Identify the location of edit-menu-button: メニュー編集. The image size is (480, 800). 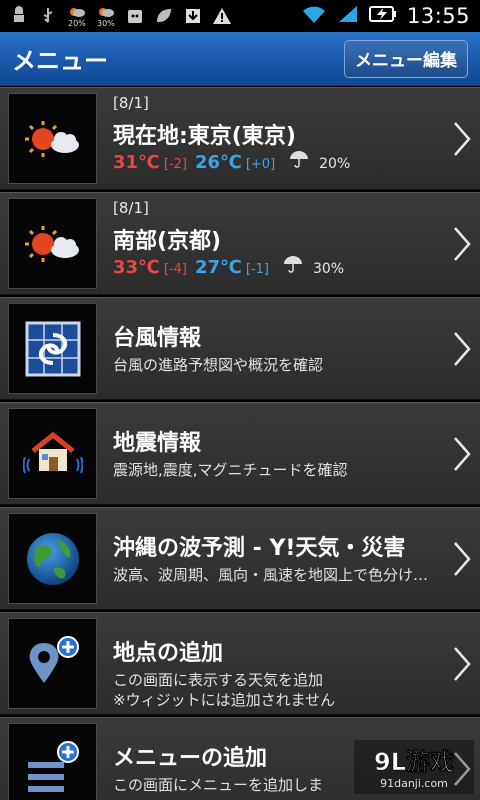
(406, 58).